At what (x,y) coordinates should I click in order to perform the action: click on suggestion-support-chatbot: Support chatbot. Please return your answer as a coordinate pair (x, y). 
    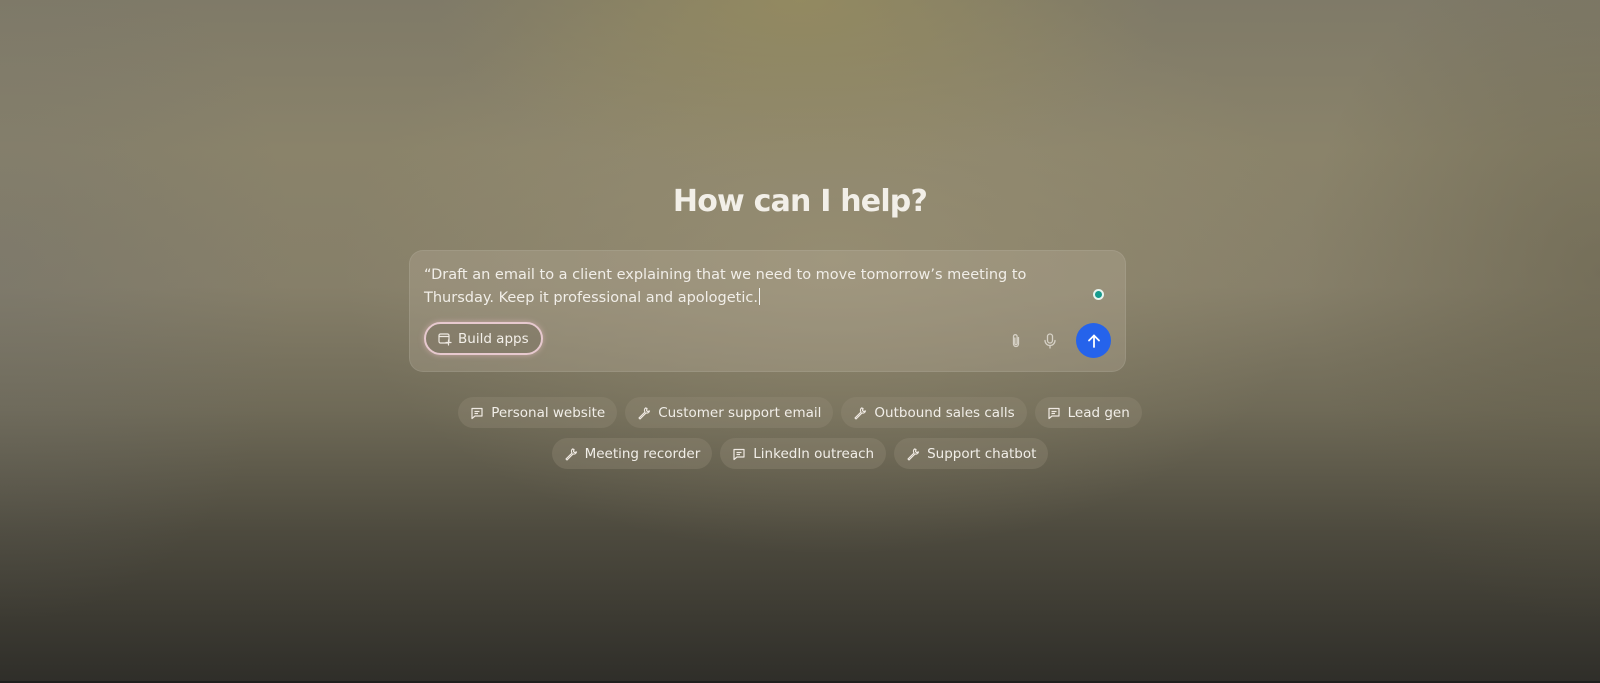
    Looking at the image, I should click on (971, 453).